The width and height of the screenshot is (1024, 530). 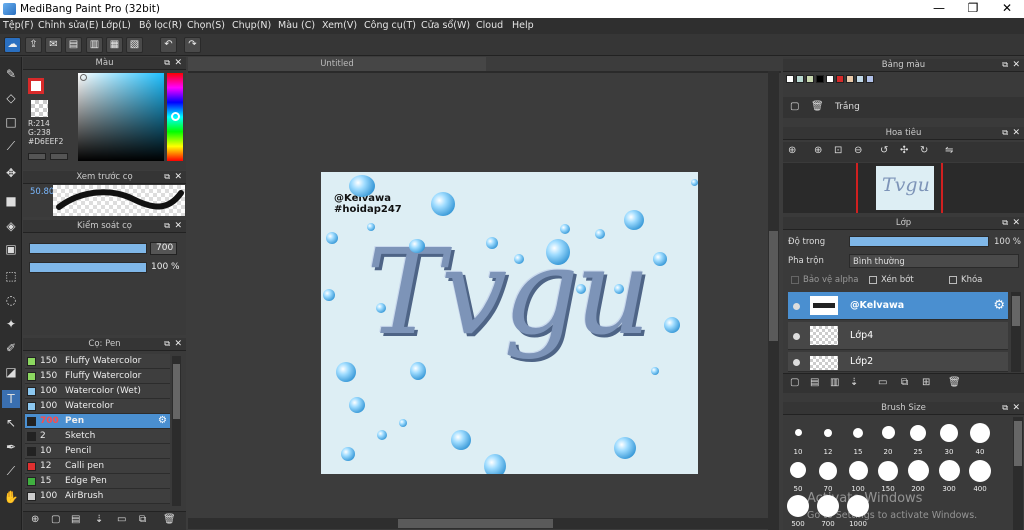 I want to click on brush-item: 2 Sketch, so click(x=97, y=436).